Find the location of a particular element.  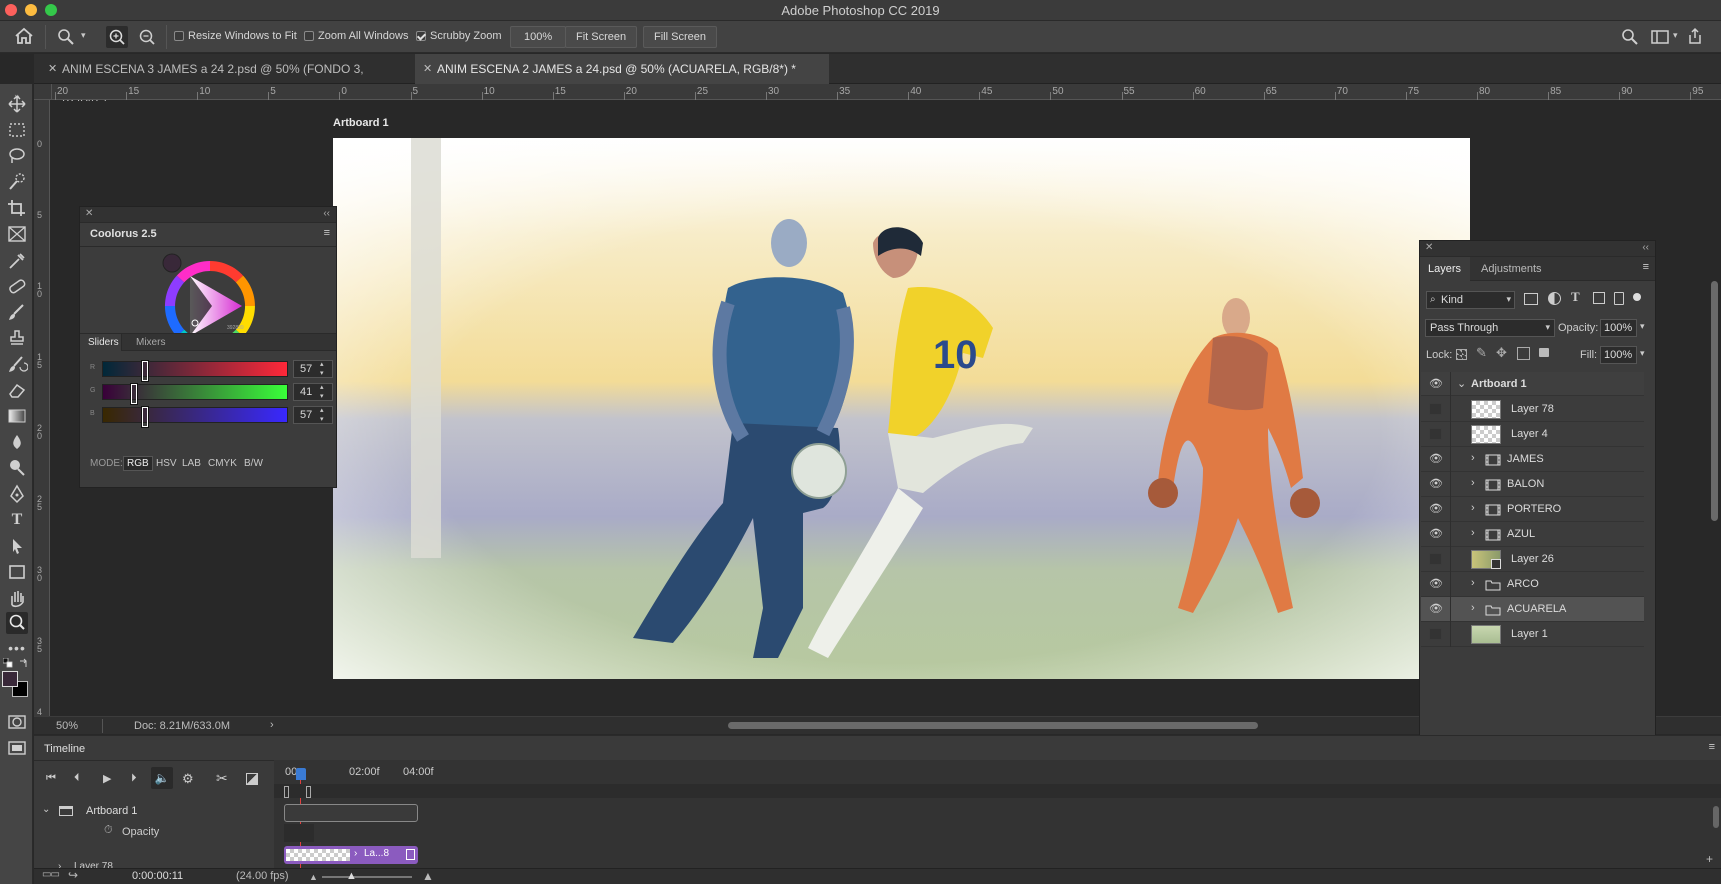

share-icon is located at coordinates (1695, 36).